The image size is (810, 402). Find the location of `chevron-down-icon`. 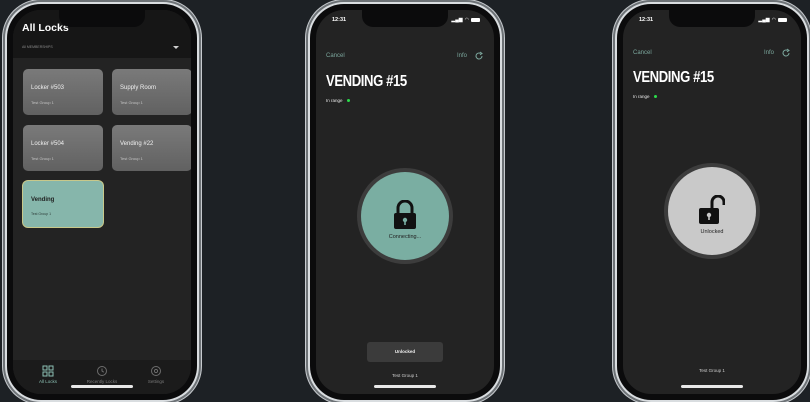

chevron-down-icon is located at coordinates (176, 47).